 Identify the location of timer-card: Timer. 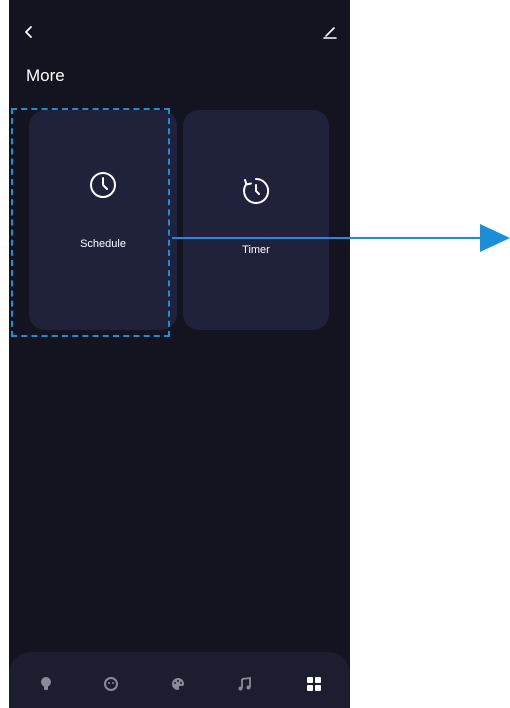
(256, 220).